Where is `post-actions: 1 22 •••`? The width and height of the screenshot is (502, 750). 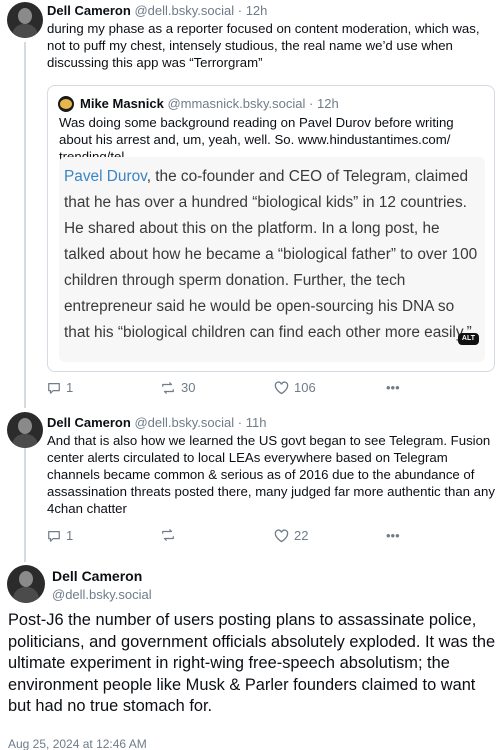
post-actions: 1 22 ••• is located at coordinates (267, 537).